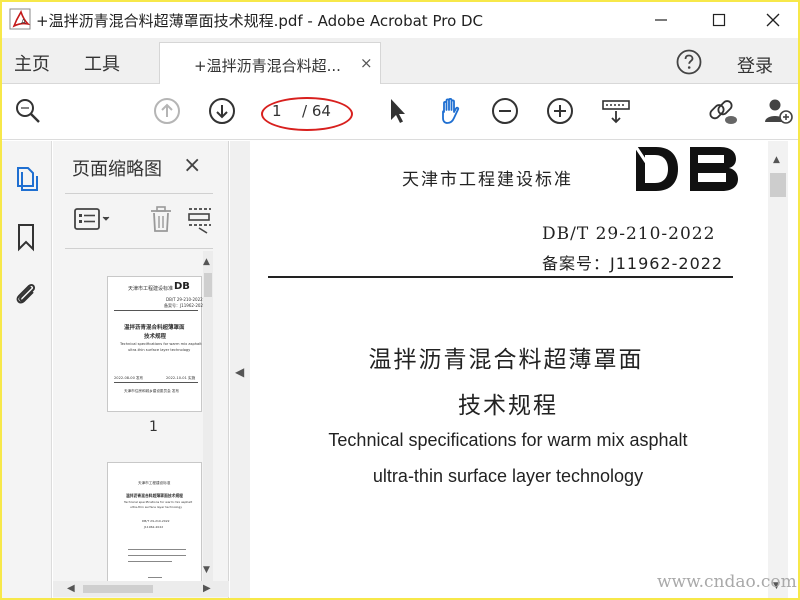 The height and width of the screenshot is (600, 800). I want to click on minimize-icon, so click(661, 20).